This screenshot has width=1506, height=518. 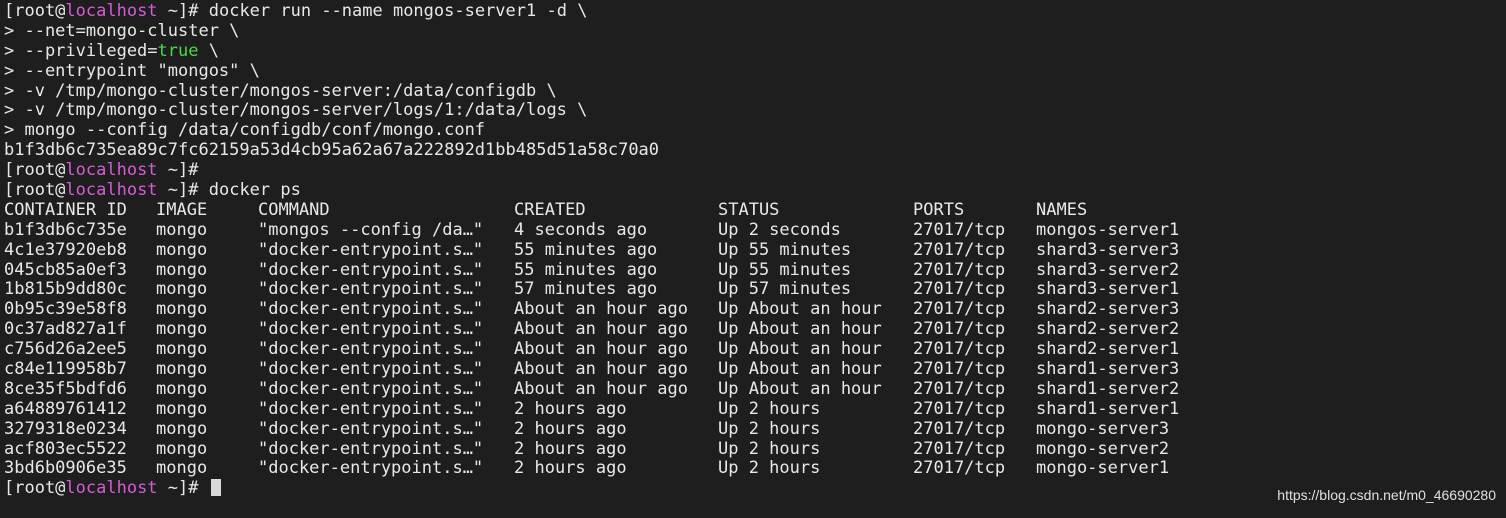 I want to click on cell-container-id: 3279318e0234, so click(x=65, y=428).